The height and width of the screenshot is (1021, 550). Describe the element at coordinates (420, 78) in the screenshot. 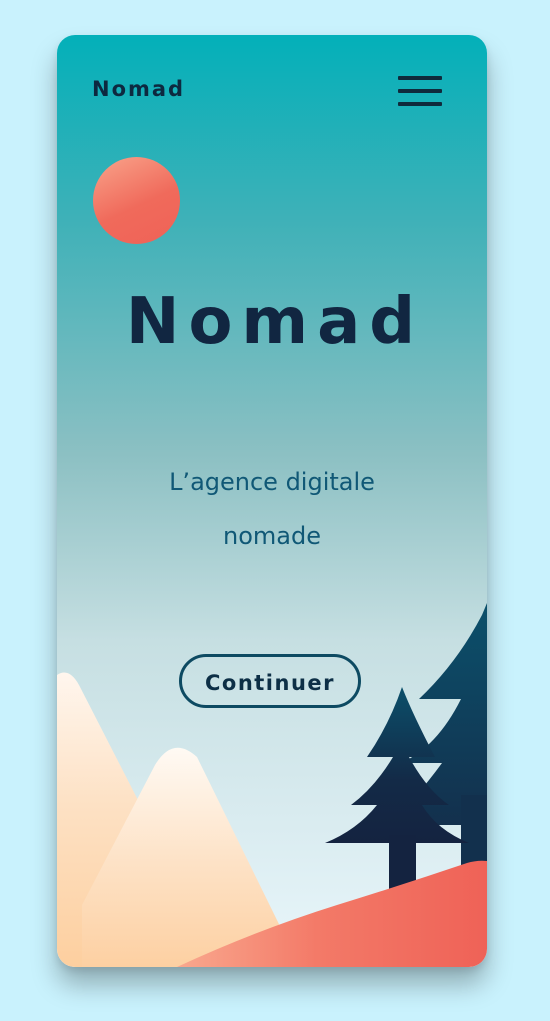

I see `menu-line-top` at that location.